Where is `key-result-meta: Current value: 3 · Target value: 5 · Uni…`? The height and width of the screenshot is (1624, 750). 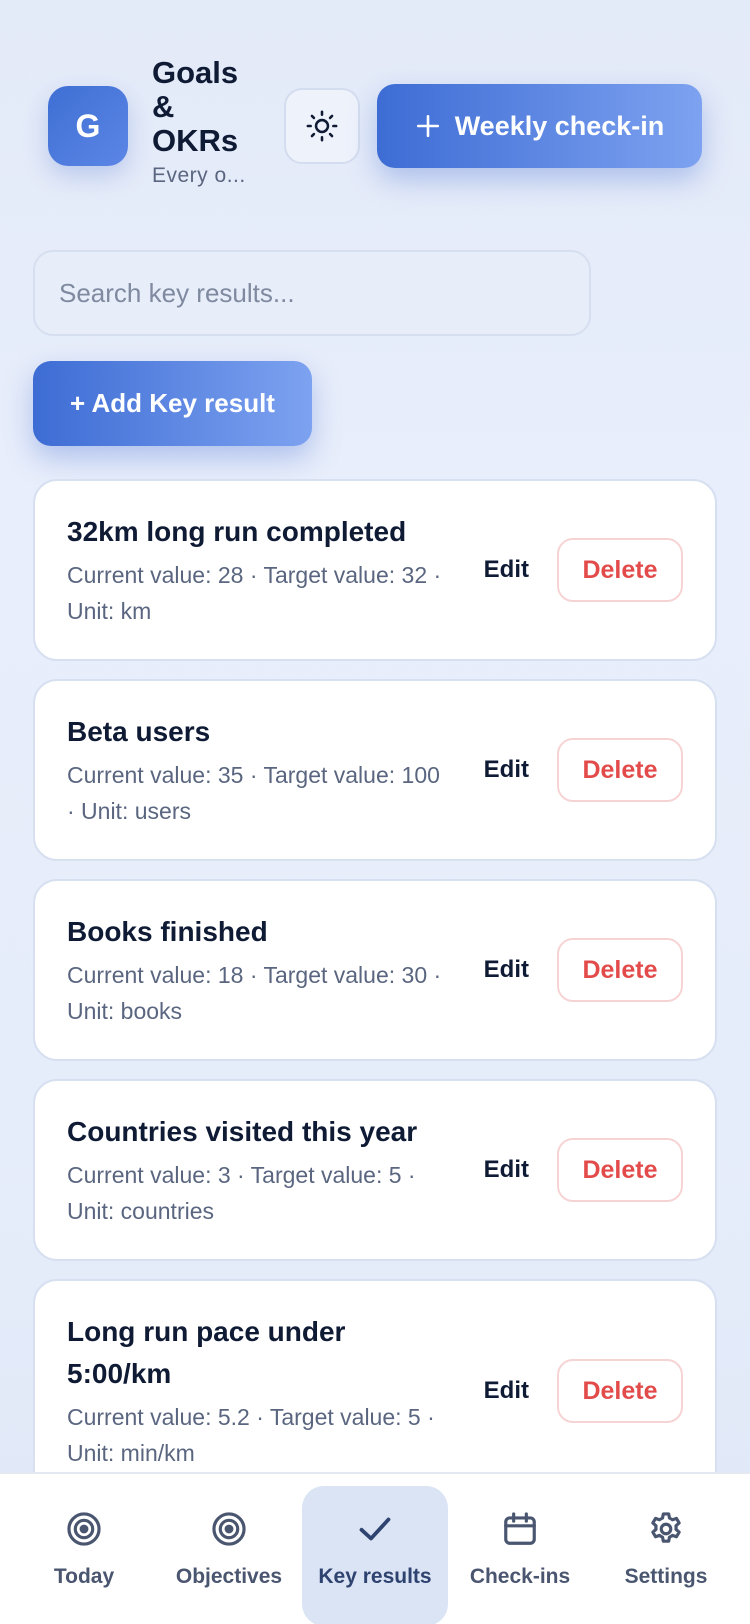 key-result-meta: Current value: 3 · Target value: 5 · Uni… is located at coordinates (241, 1193).